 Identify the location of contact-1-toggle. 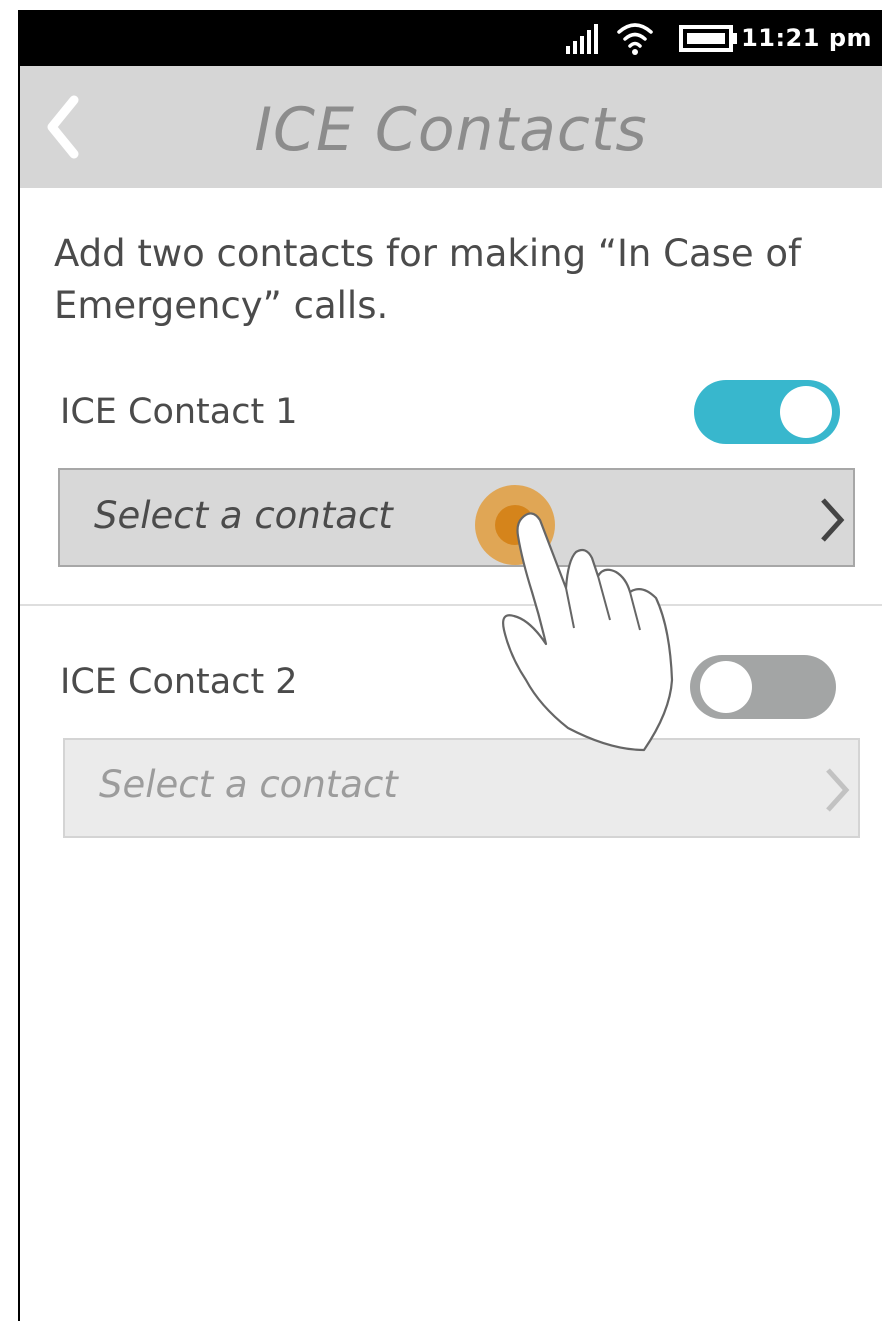
(767, 412).